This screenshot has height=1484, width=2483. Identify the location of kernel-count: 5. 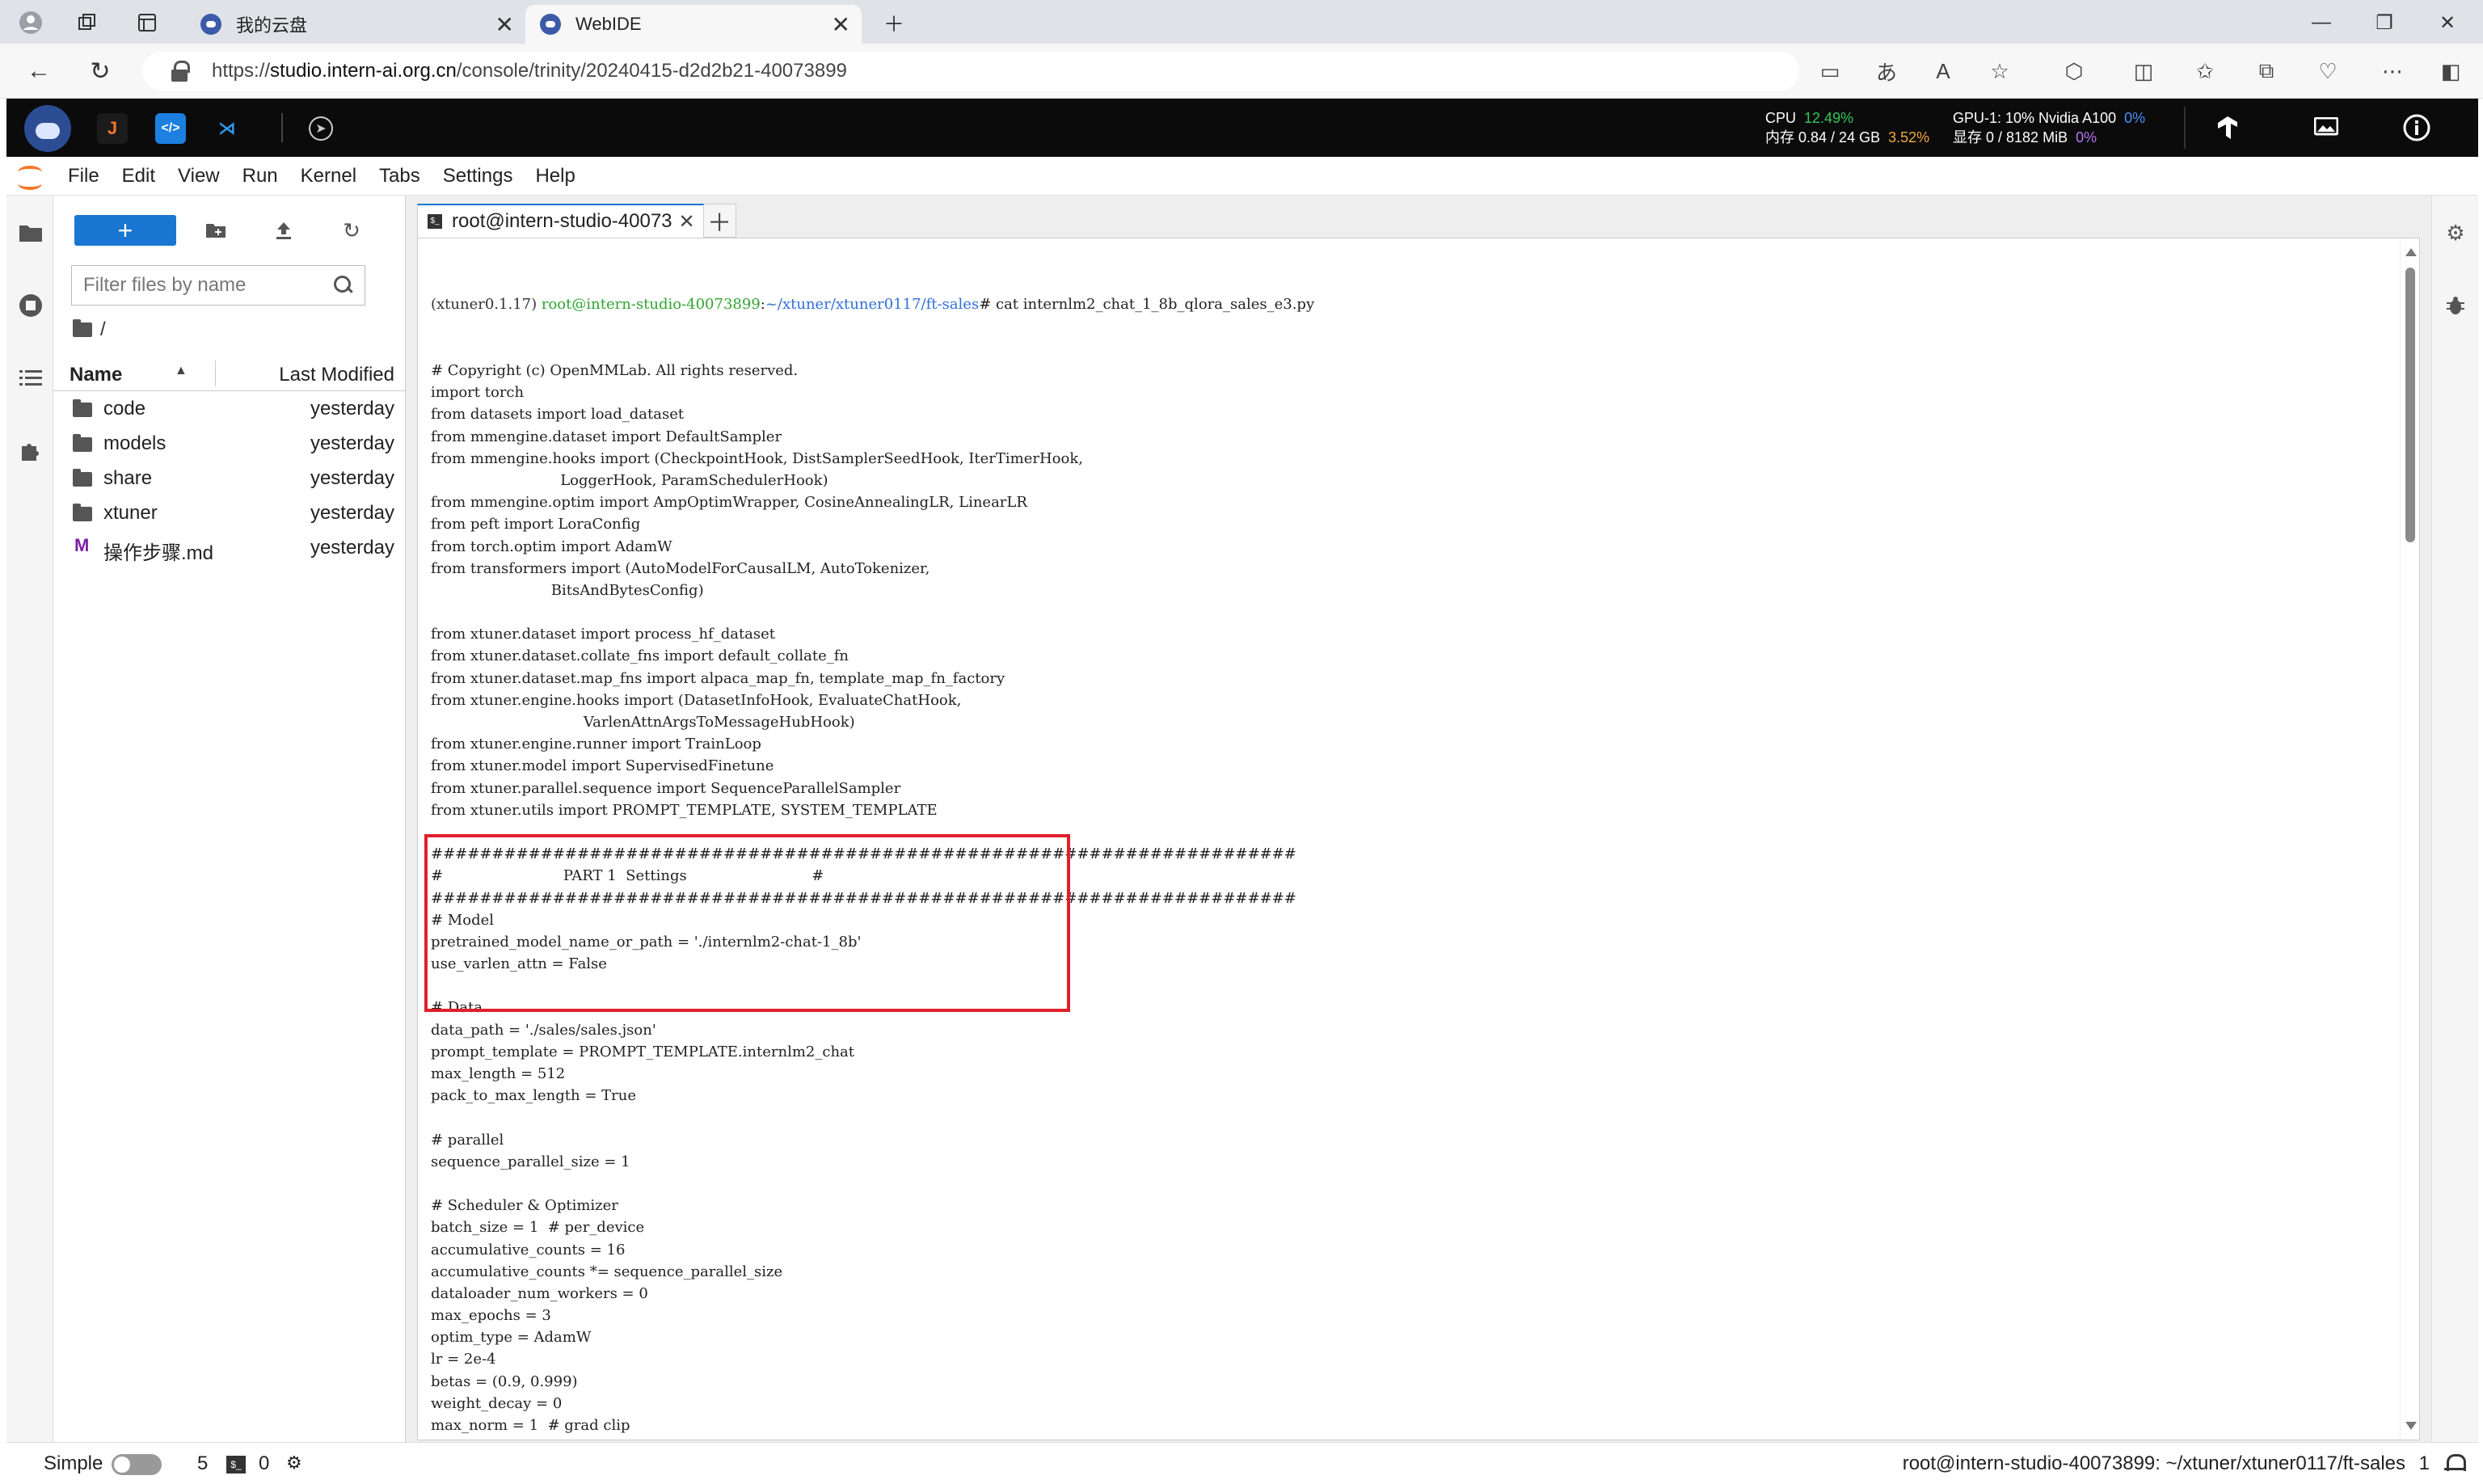
(202, 1463).